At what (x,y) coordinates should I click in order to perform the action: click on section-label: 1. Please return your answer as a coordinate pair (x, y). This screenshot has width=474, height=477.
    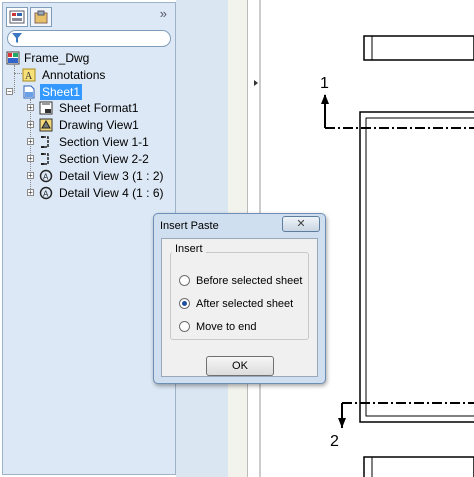
    Looking at the image, I should click on (324, 83).